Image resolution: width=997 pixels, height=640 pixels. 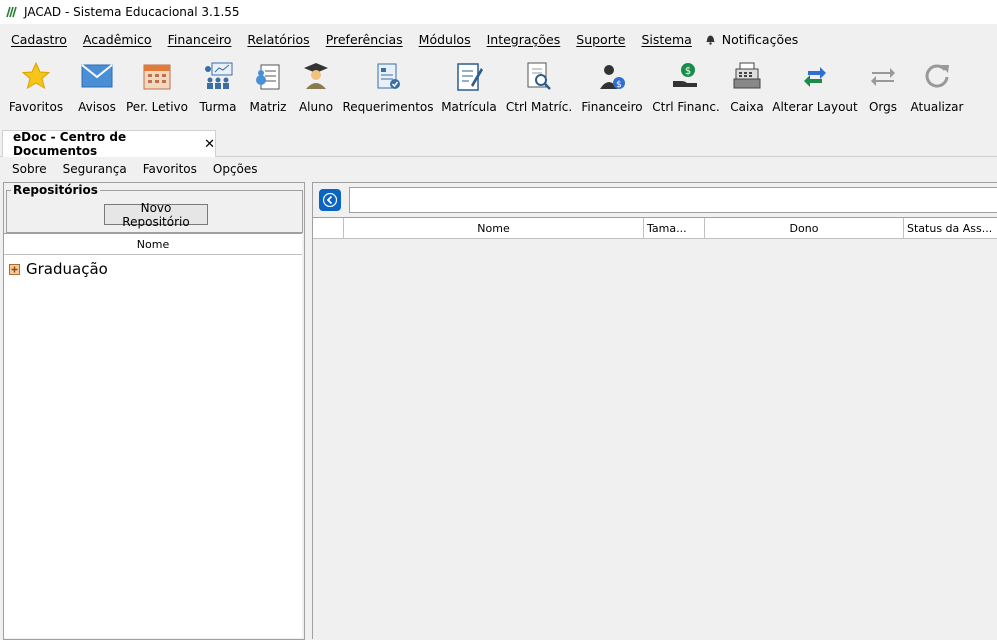 I want to click on toolbar-orgs-button: Orgs, so click(x=883, y=89).